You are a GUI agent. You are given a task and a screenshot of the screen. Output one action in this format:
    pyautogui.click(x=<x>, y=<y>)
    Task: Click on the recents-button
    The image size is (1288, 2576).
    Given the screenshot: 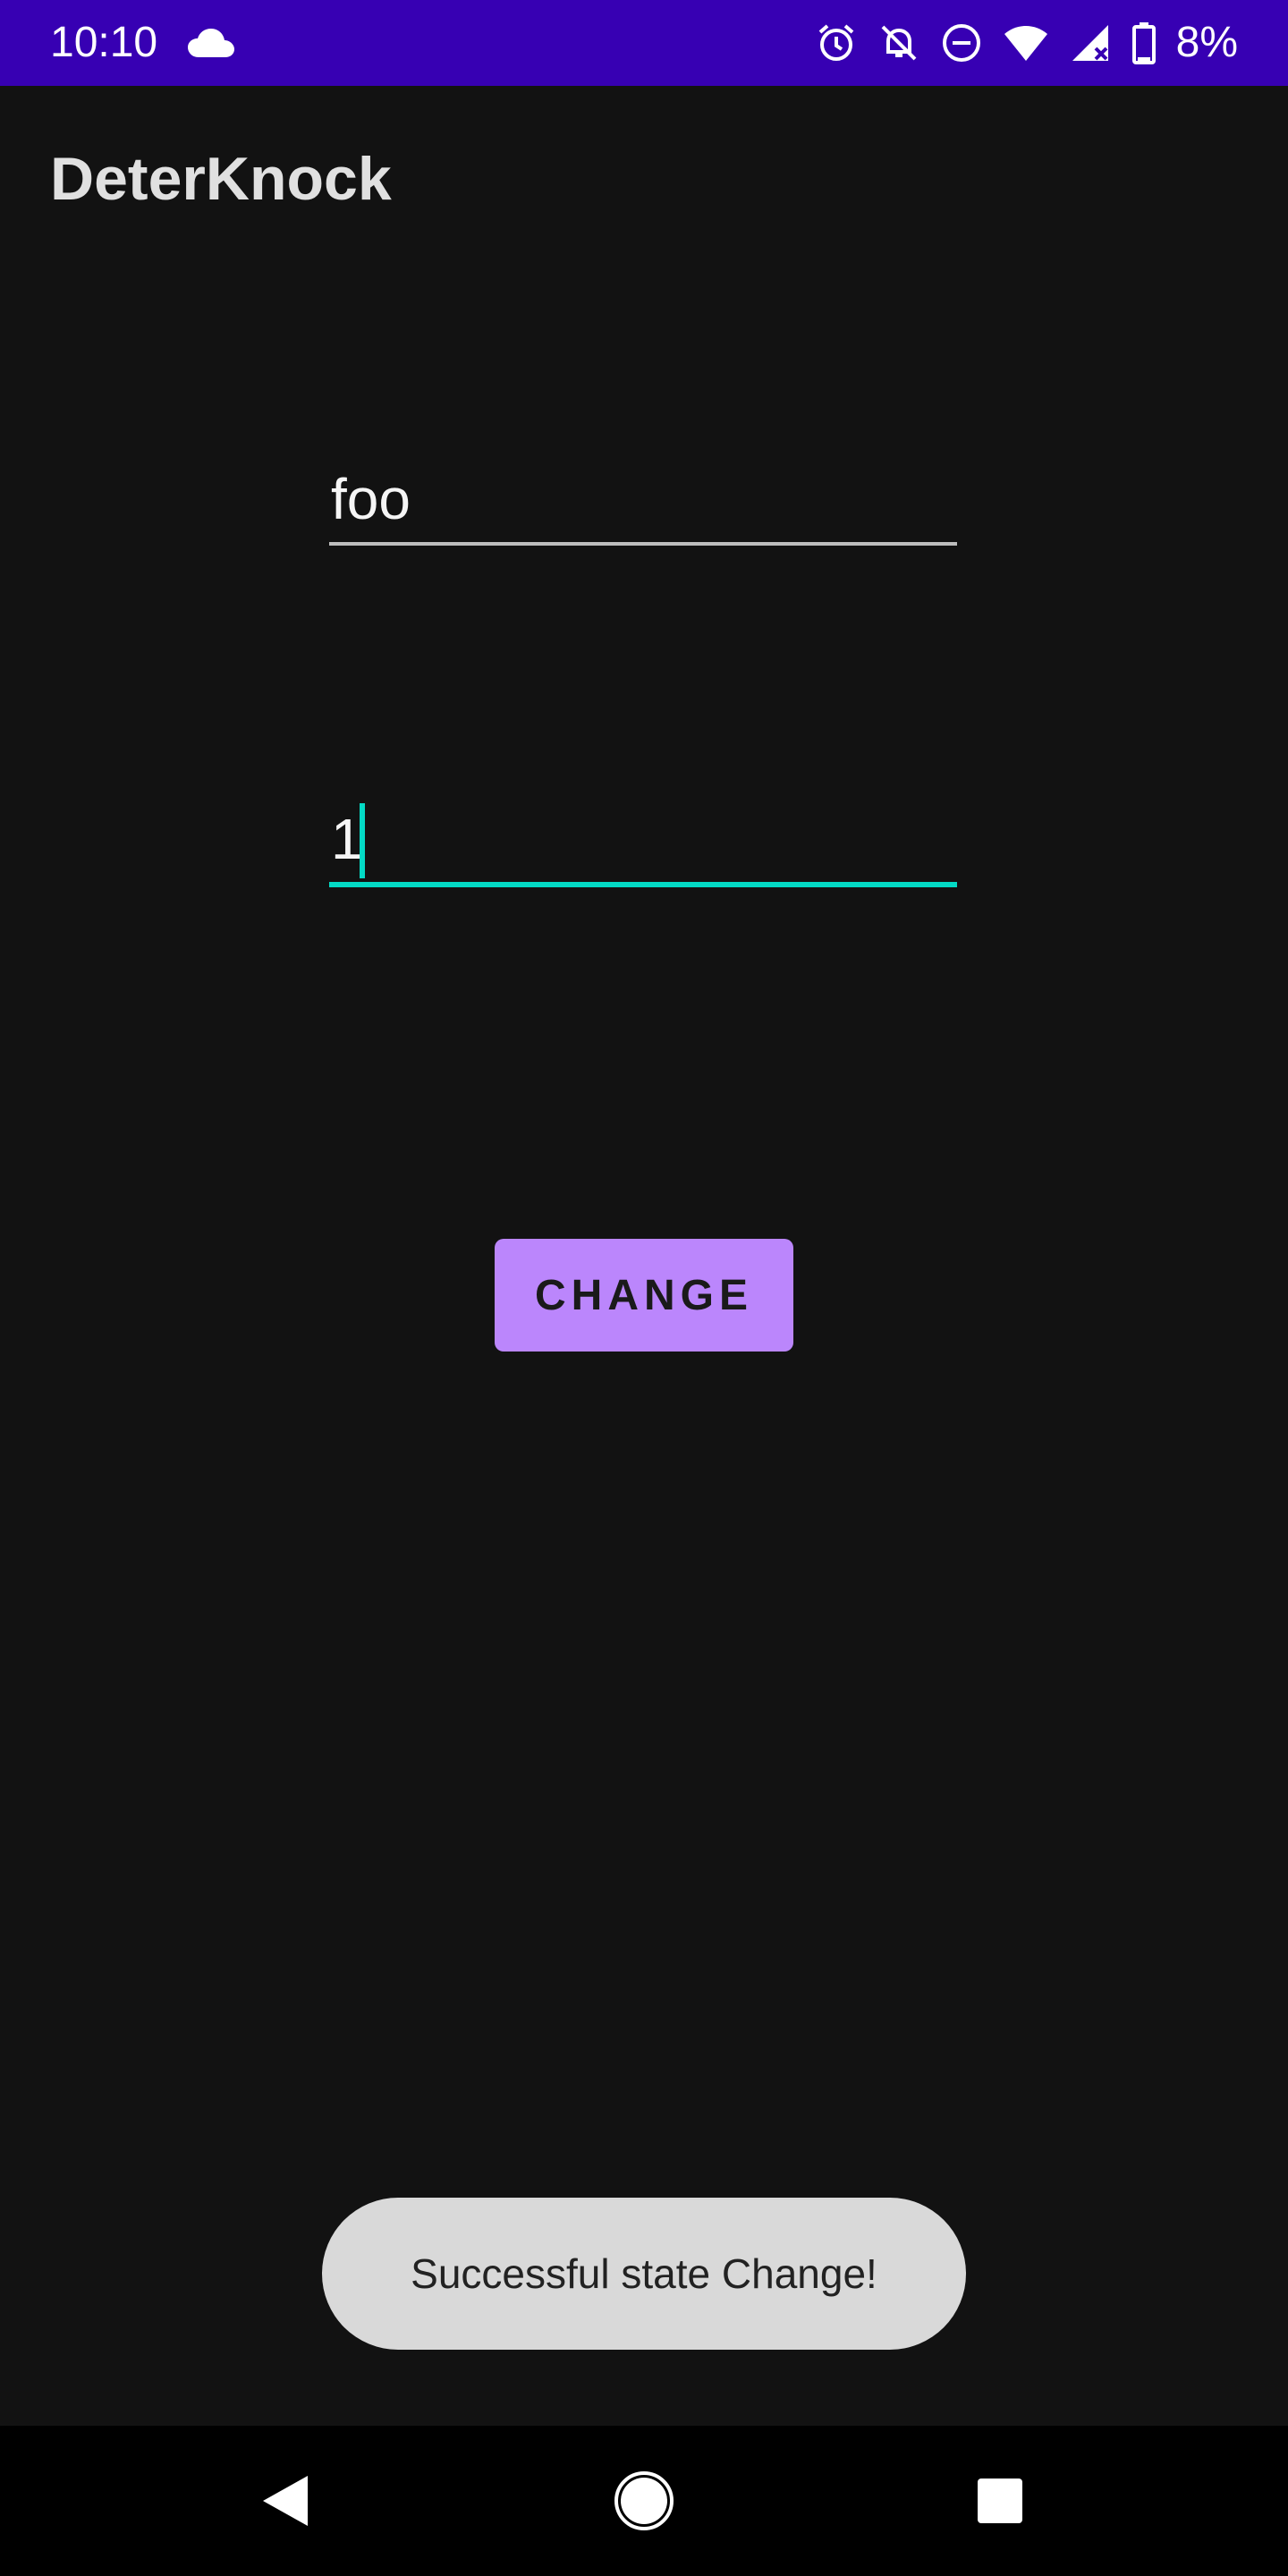 What is the action you would take?
    pyautogui.click(x=1000, y=2501)
    